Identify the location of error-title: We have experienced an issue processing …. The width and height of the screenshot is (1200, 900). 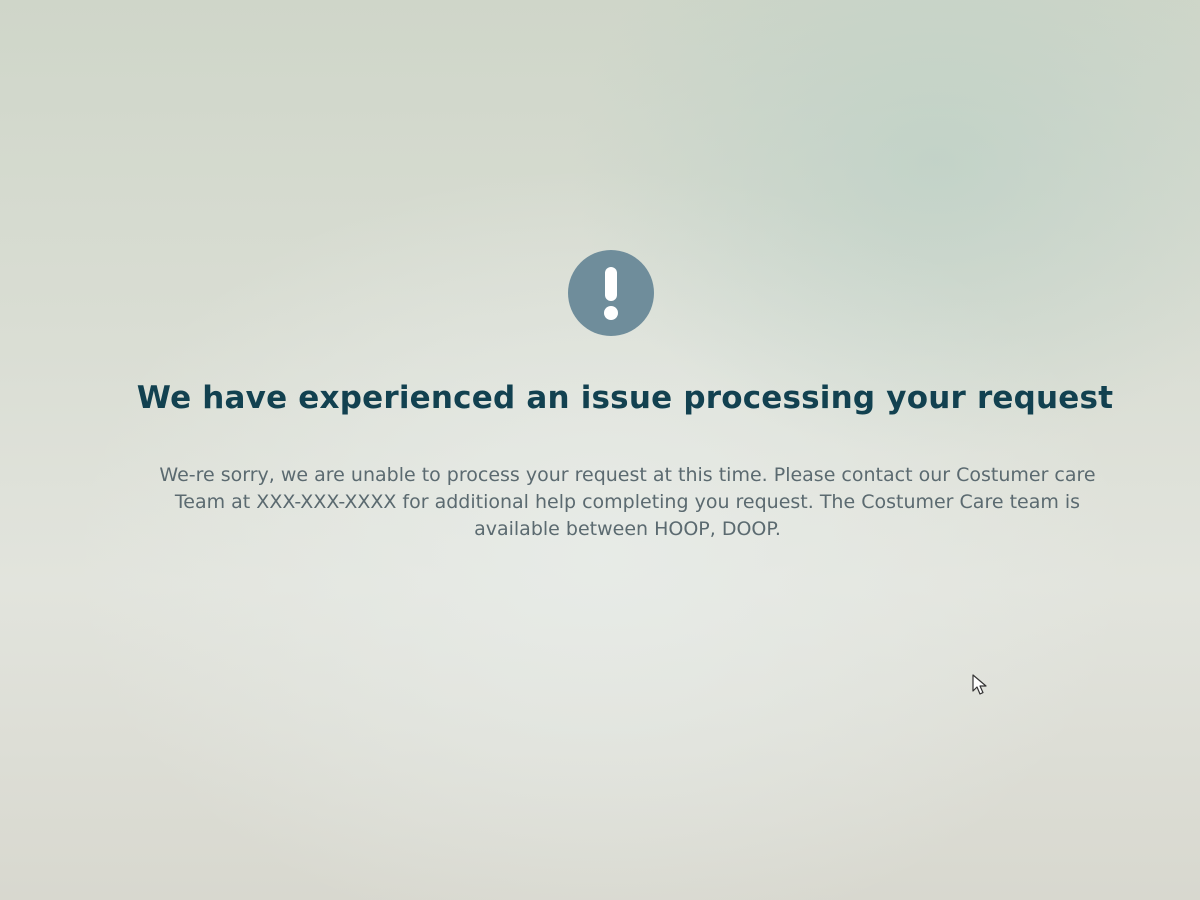
(625, 398).